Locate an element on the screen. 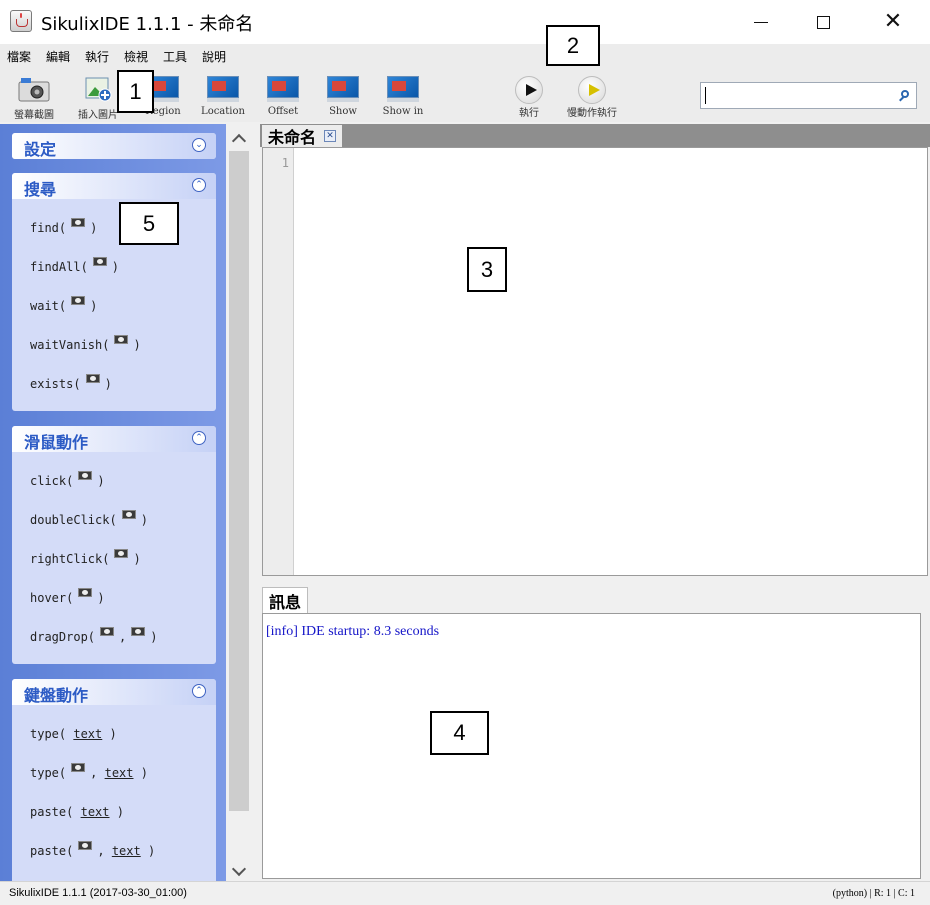  scroll-down-button is located at coordinates (239, 870).